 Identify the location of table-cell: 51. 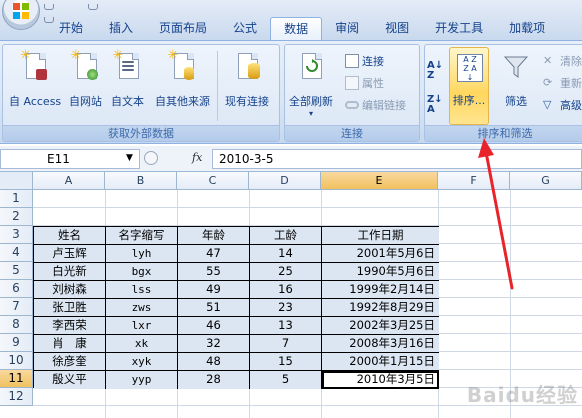
(214, 308).